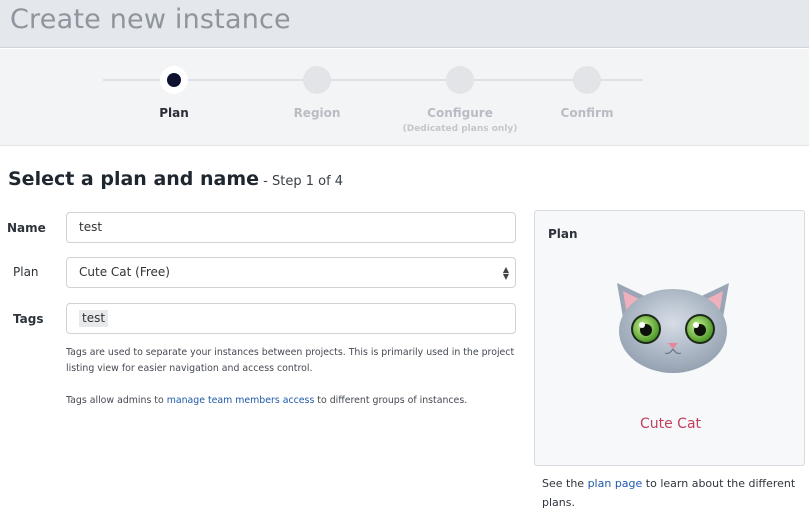  What do you see at coordinates (291, 318) in the screenshot?
I see `tags-input: test` at bounding box center [291, 318].